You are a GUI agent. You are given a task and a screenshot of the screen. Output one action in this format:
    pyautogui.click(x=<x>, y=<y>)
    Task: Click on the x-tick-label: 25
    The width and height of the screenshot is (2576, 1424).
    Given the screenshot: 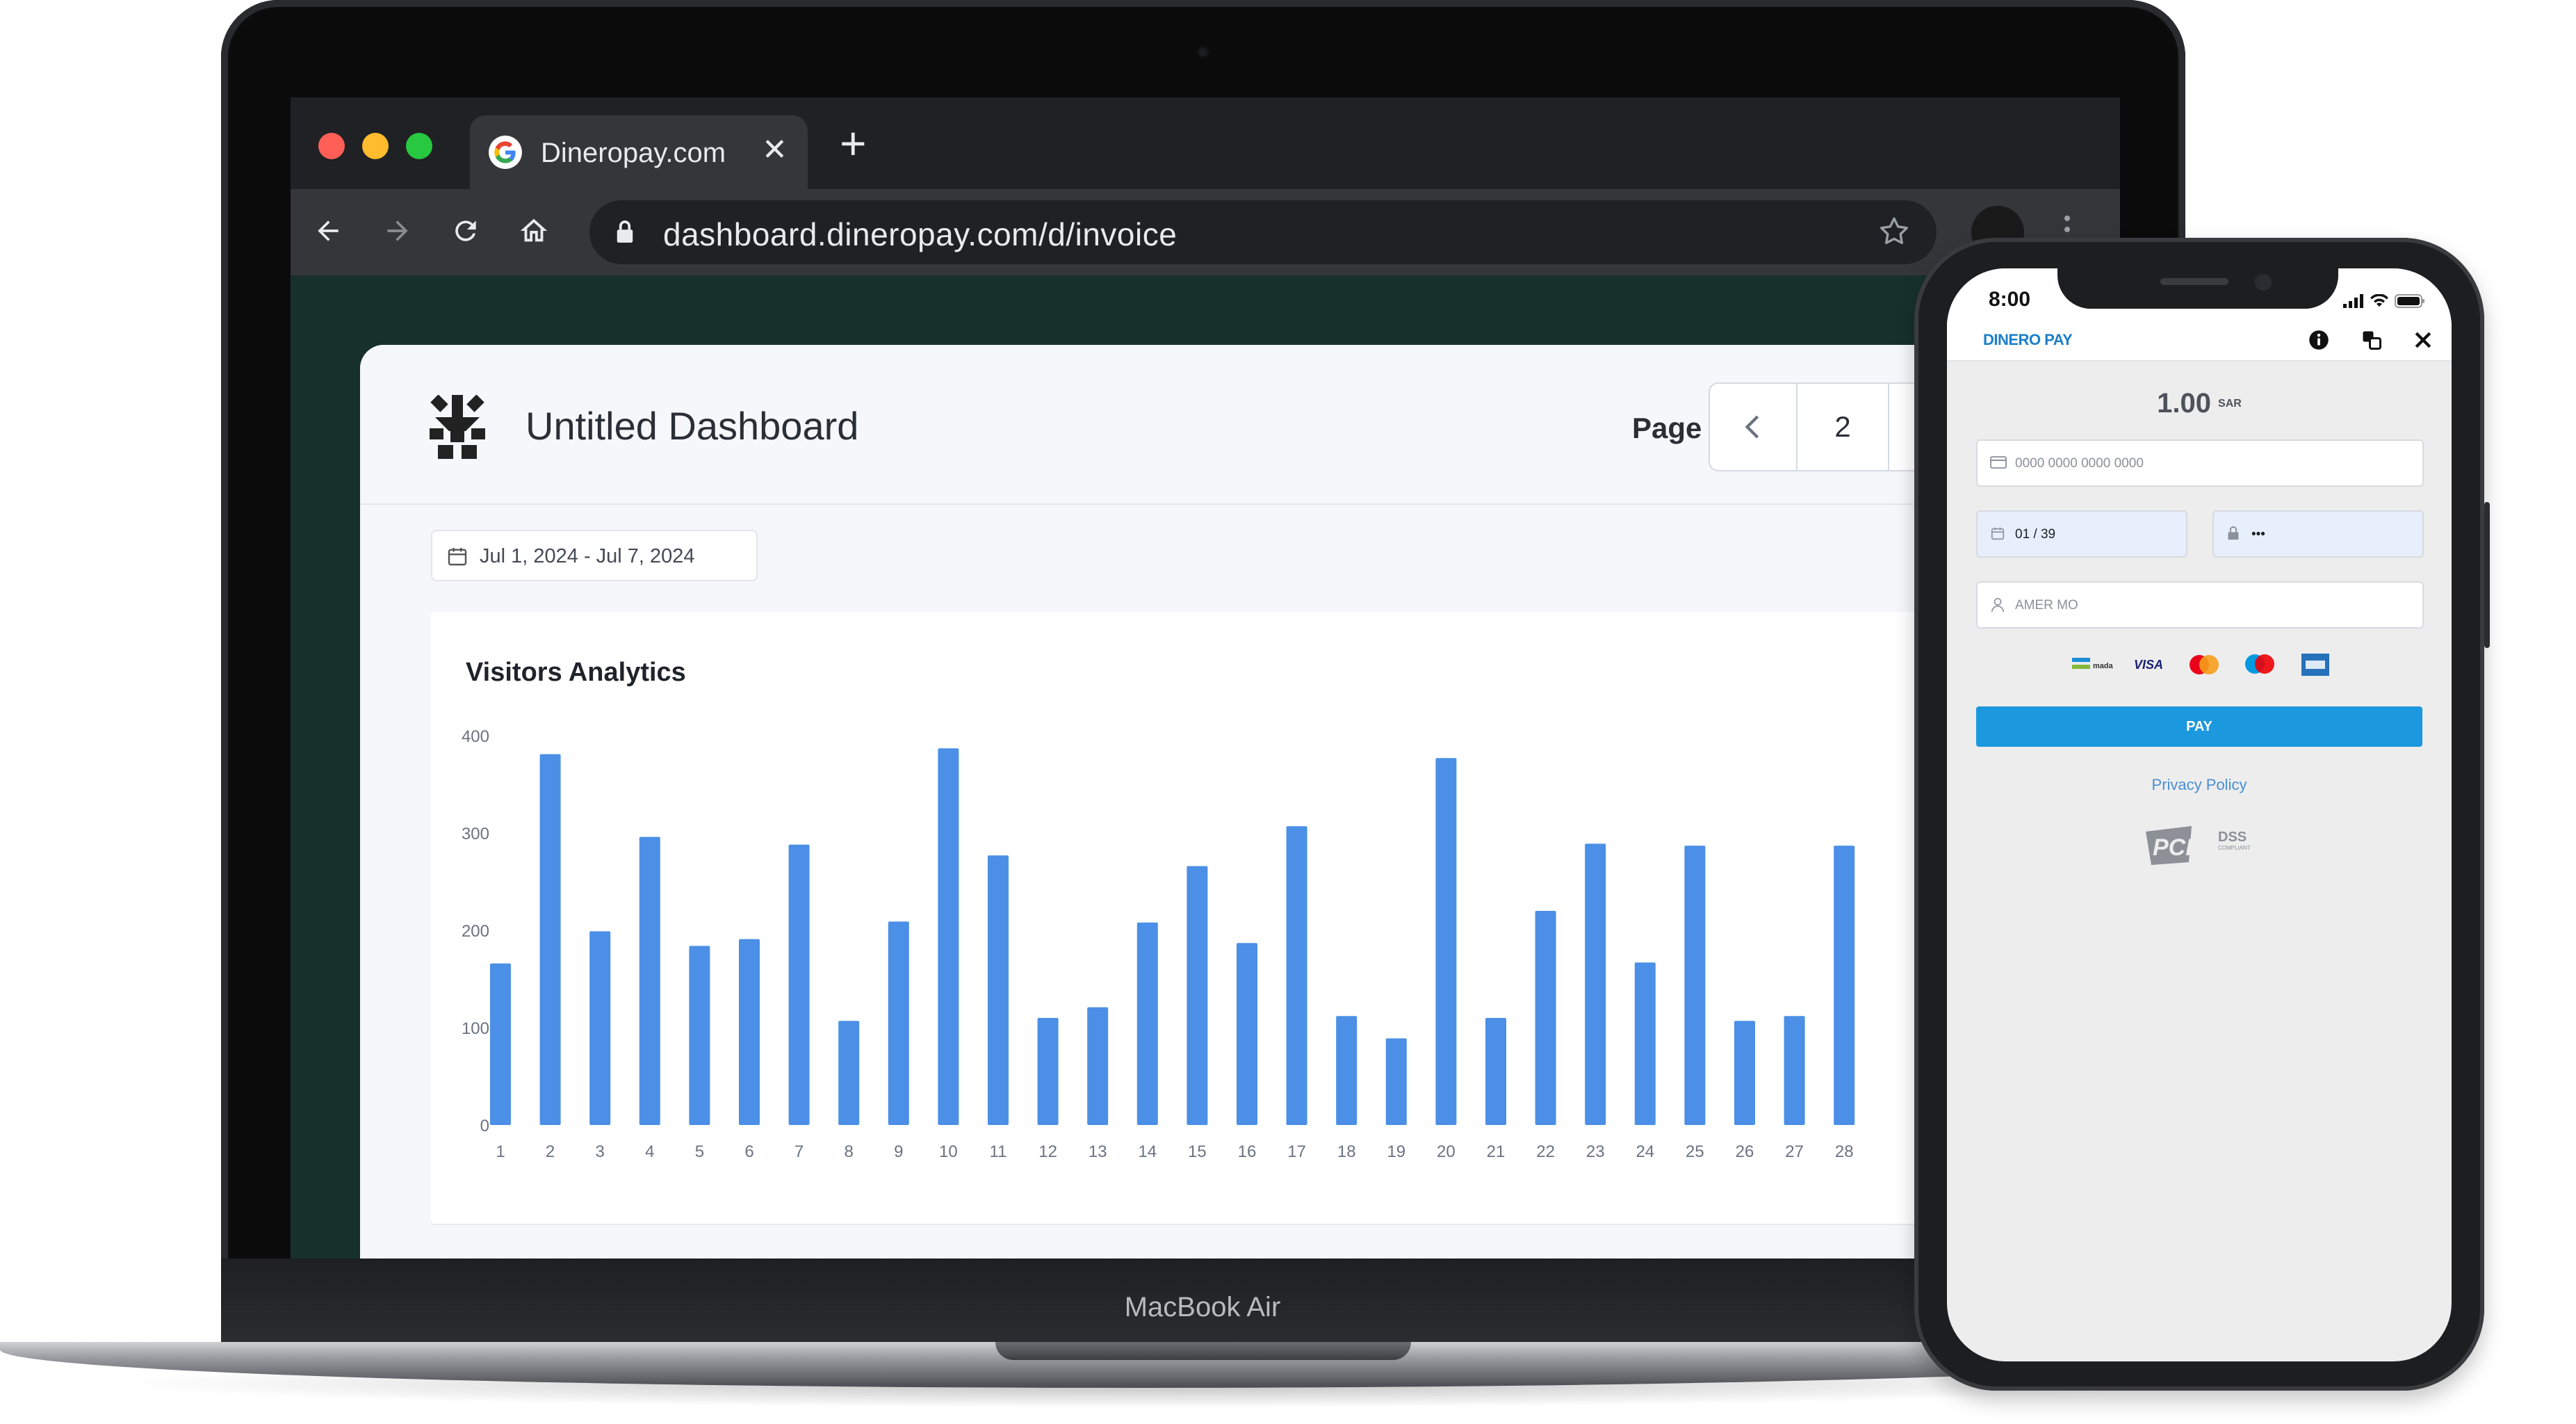 What is the action you would take?
    pyautogui.click(x=1695, y=1151)
    